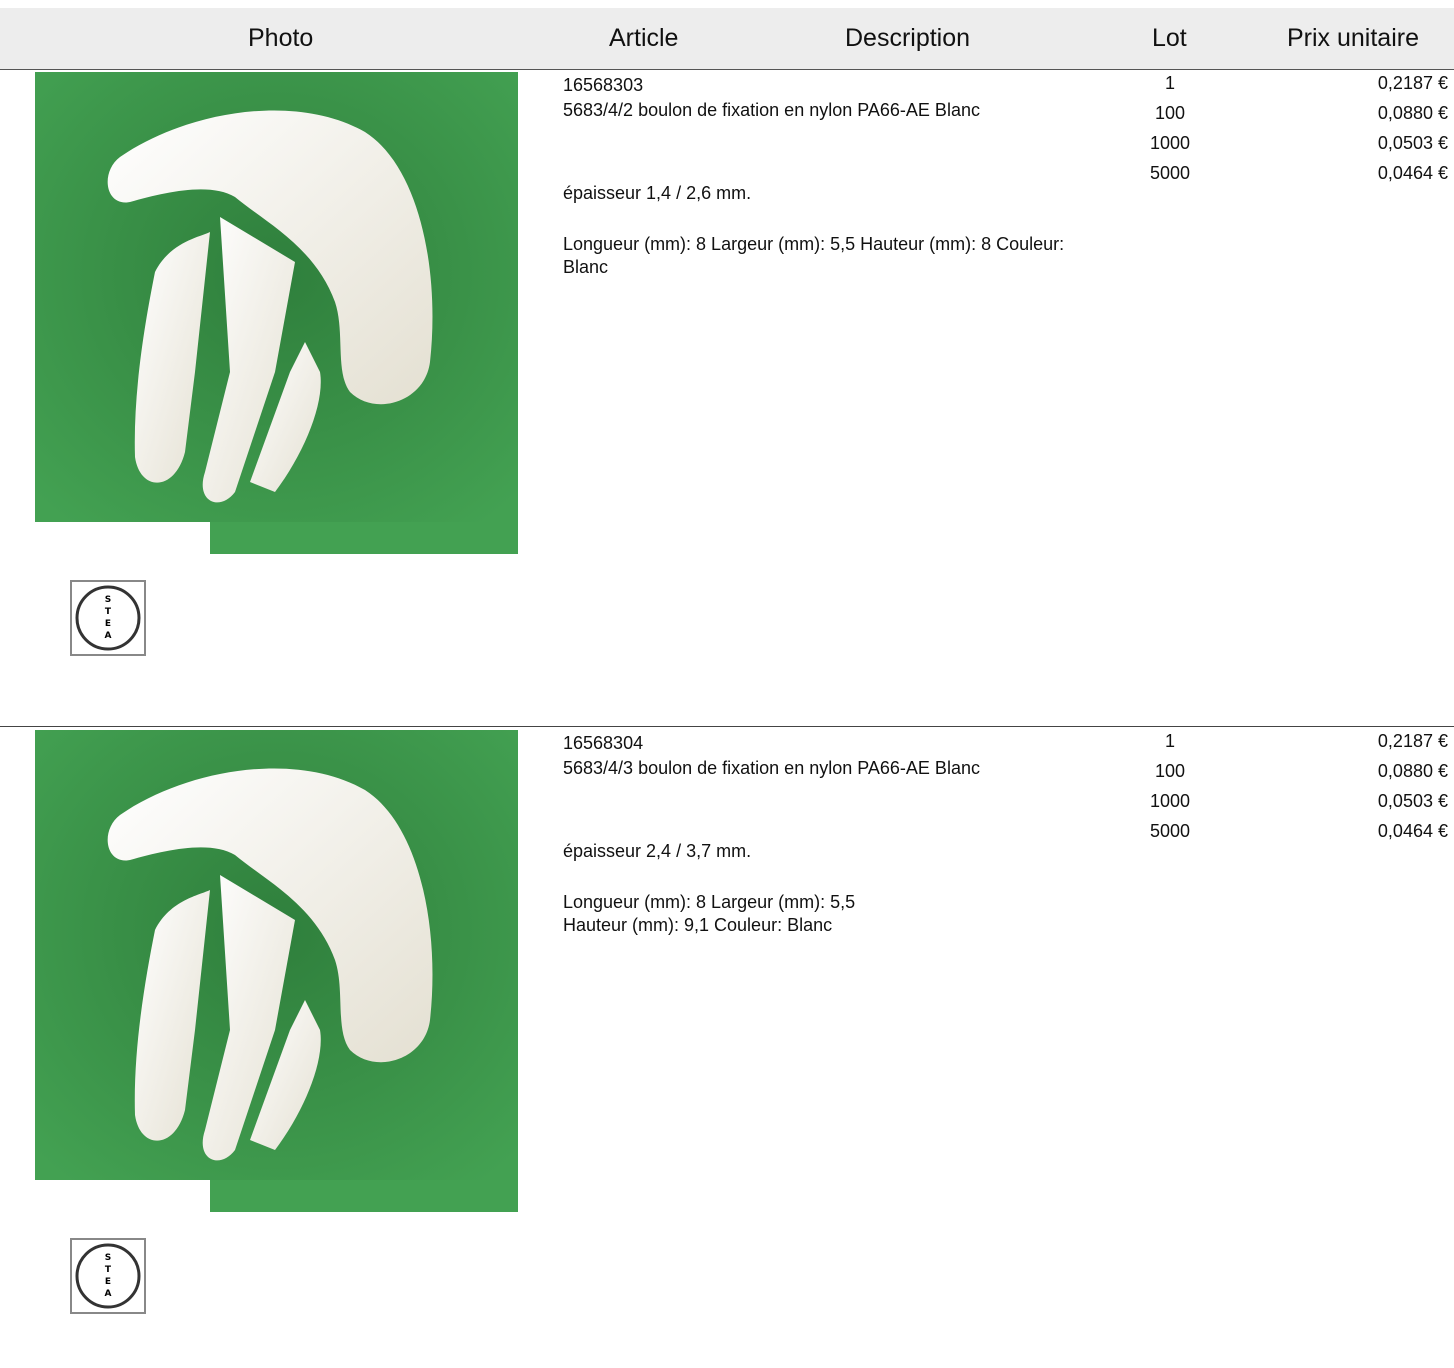 This screenshot has height=1368, width=1454. What do you see at coordinates (1353, 38) in the screenshot?
I see `header-prix-unitaire: Prix unitaire` at bounding box center [1353, 38].